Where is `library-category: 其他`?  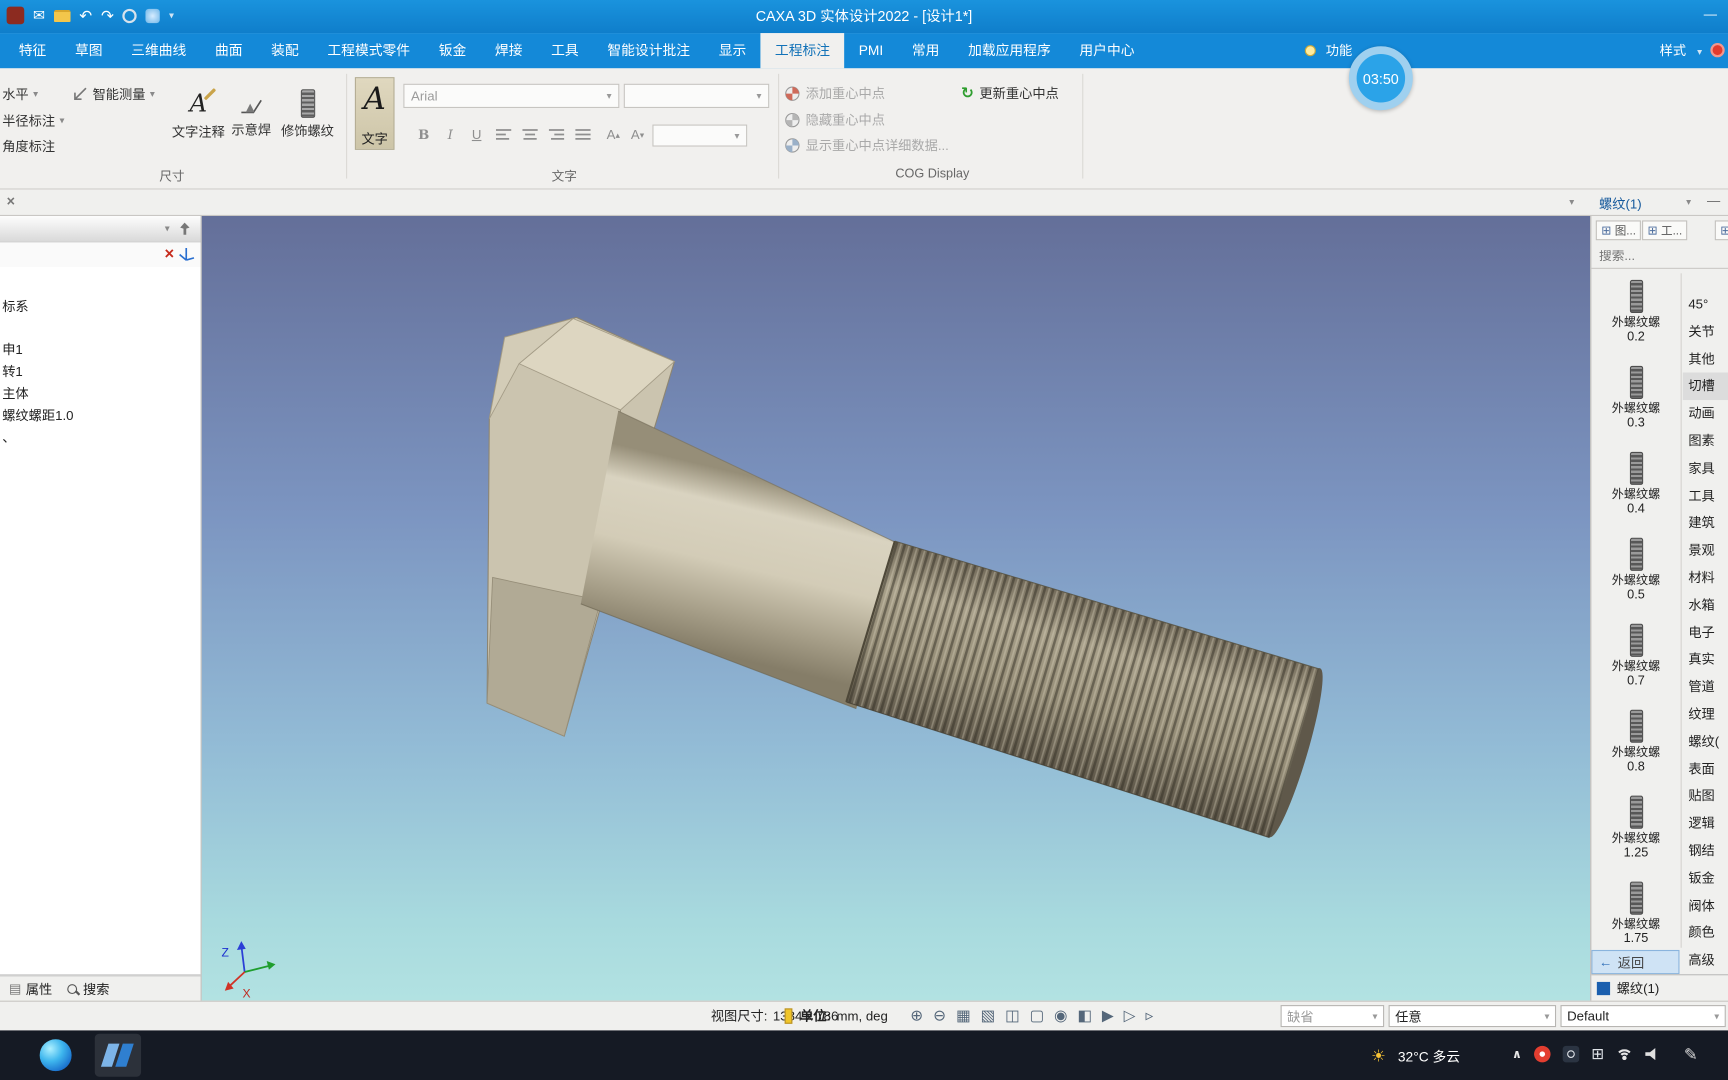 library-category: 其他 is located at coordinates (1705, 359).